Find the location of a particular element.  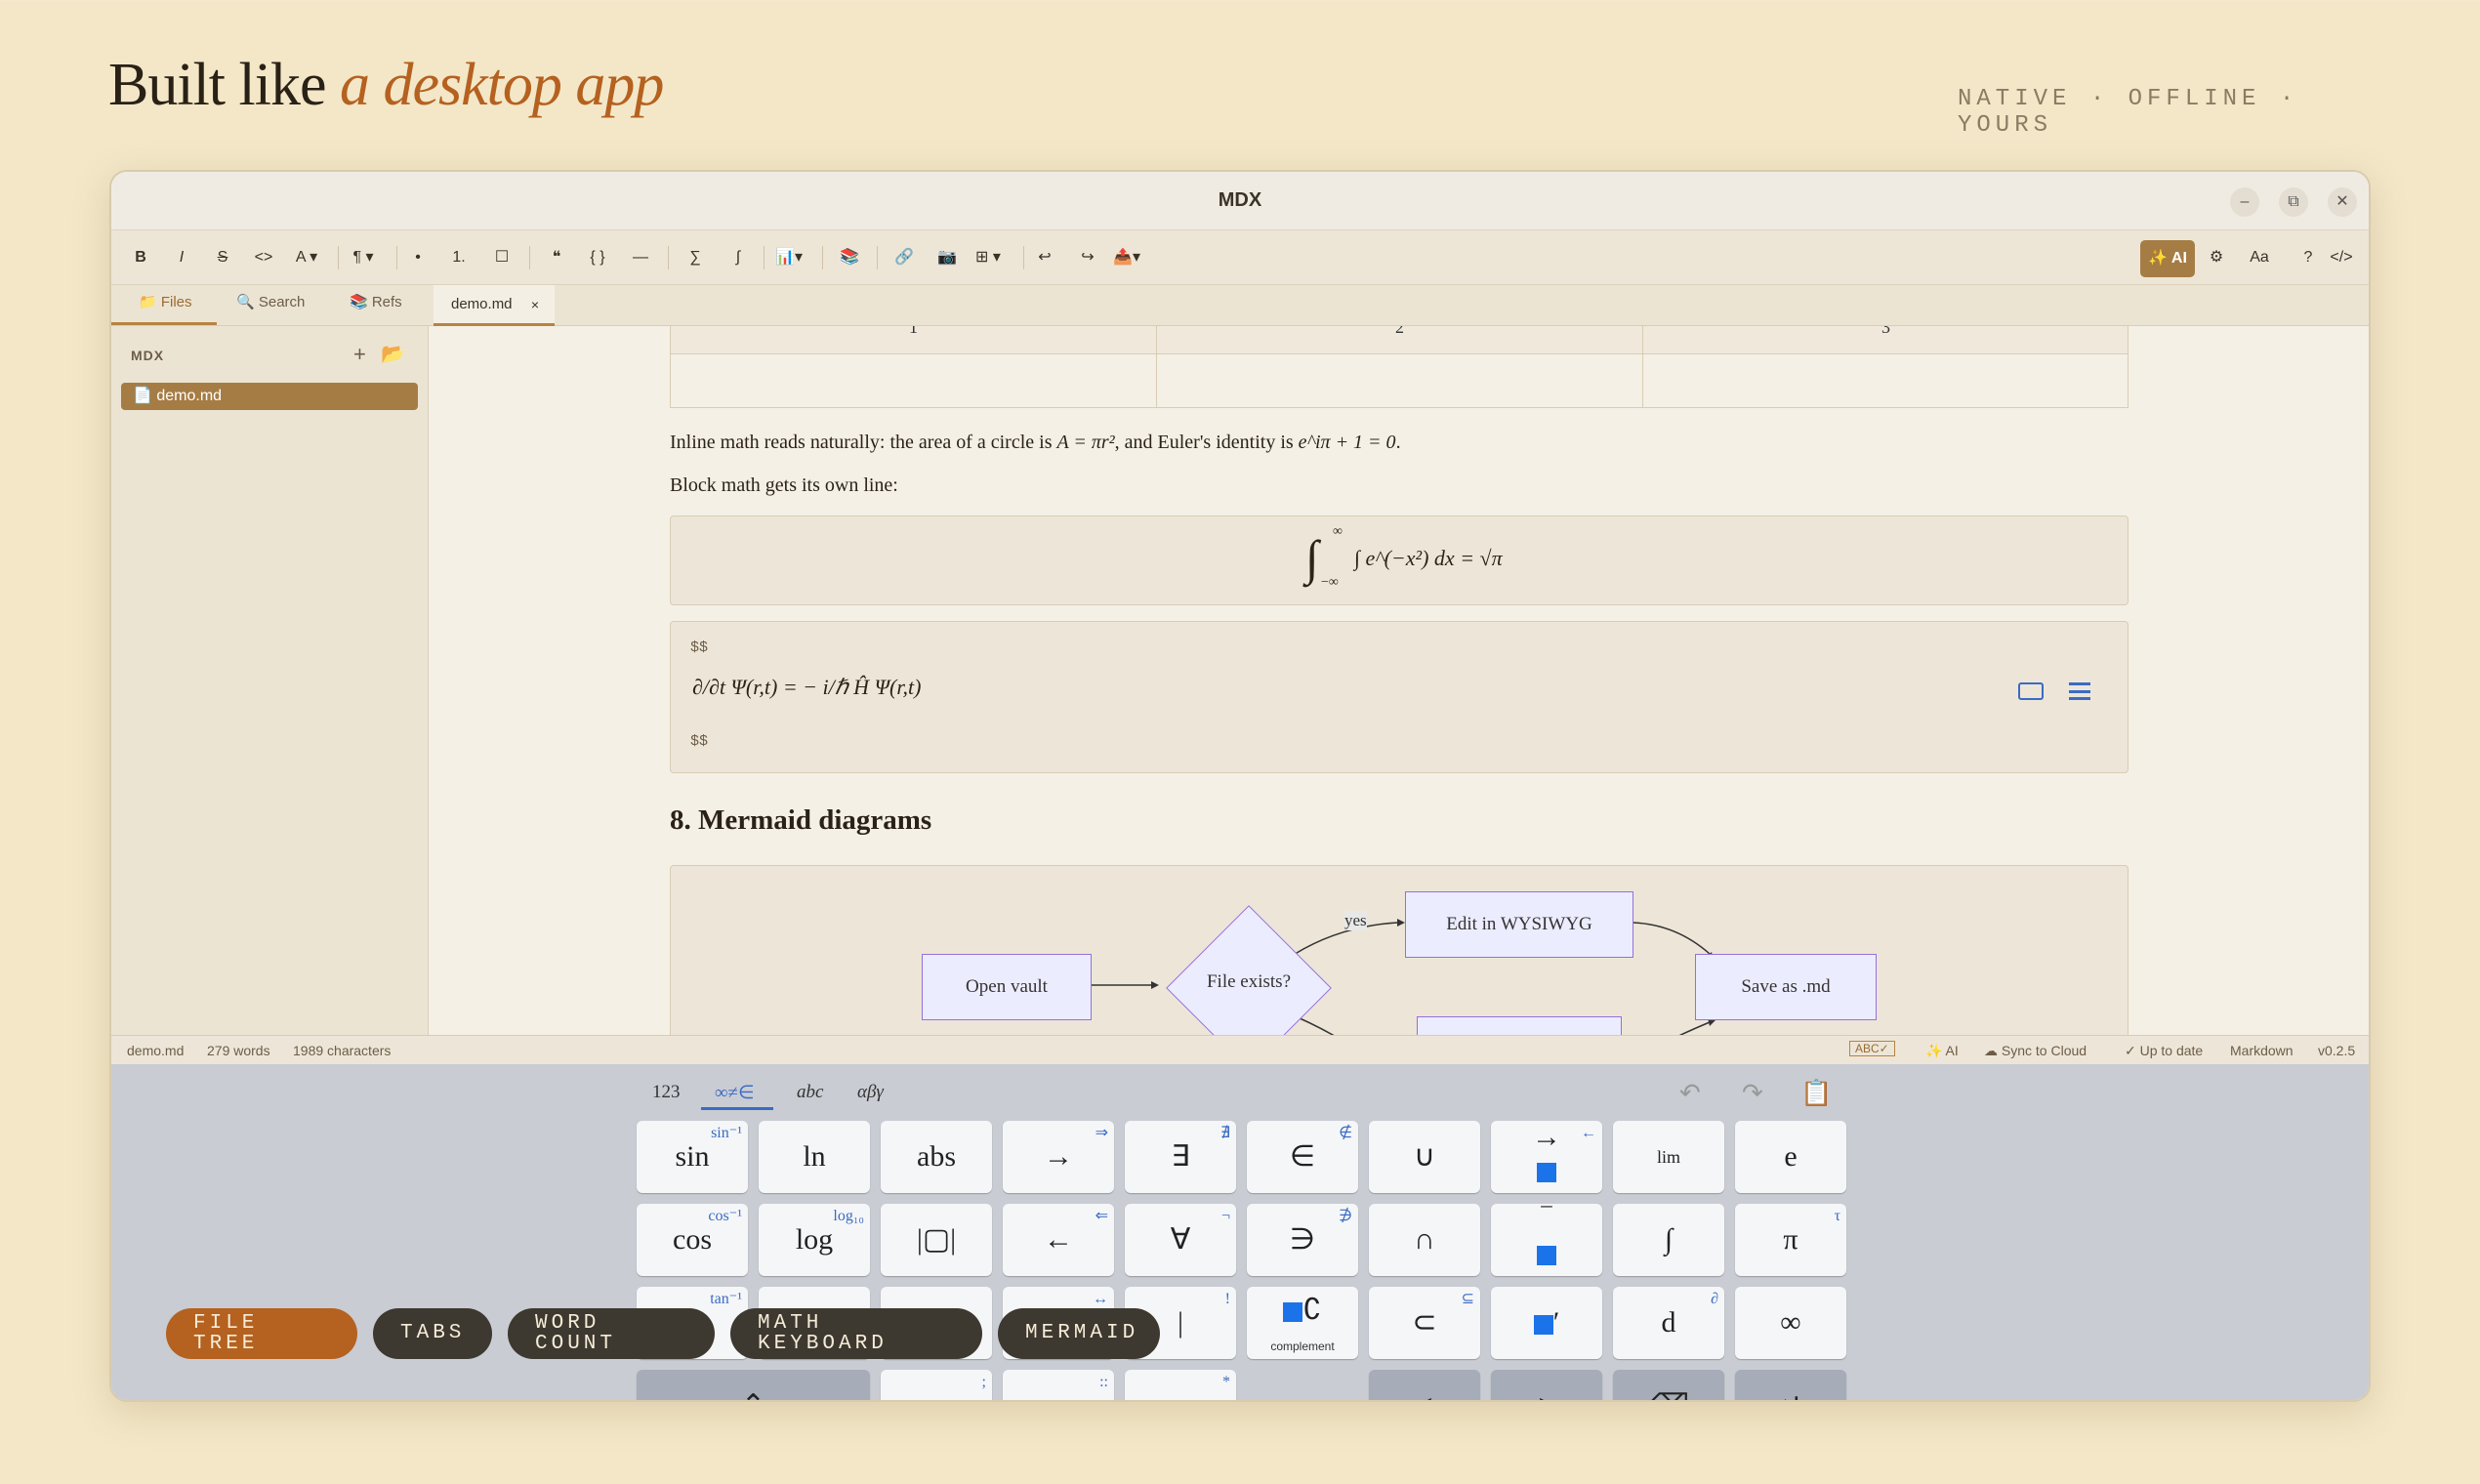

kb-tab-symbols: ∞≠∈ is located at coordinates (735, 1093).